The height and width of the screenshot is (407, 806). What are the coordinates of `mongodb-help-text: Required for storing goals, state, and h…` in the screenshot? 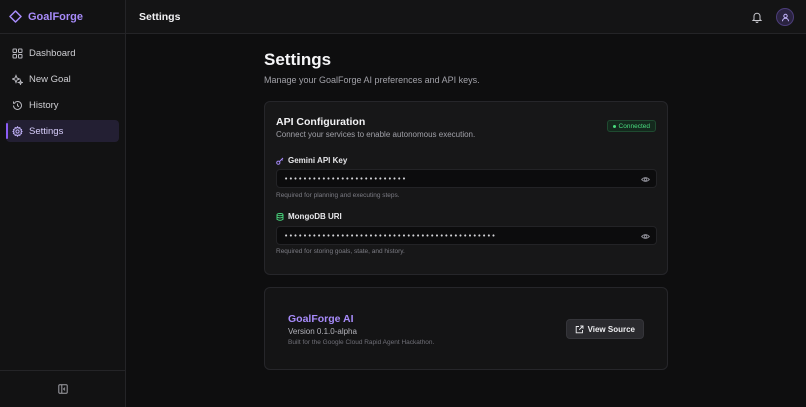 It's located at (340, 251).